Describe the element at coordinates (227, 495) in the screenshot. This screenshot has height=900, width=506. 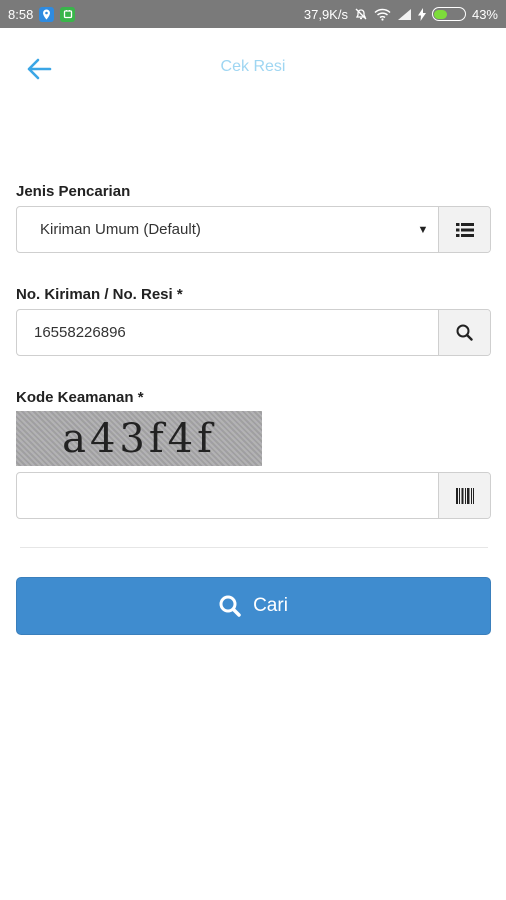
I see `security-code-input` at that location.